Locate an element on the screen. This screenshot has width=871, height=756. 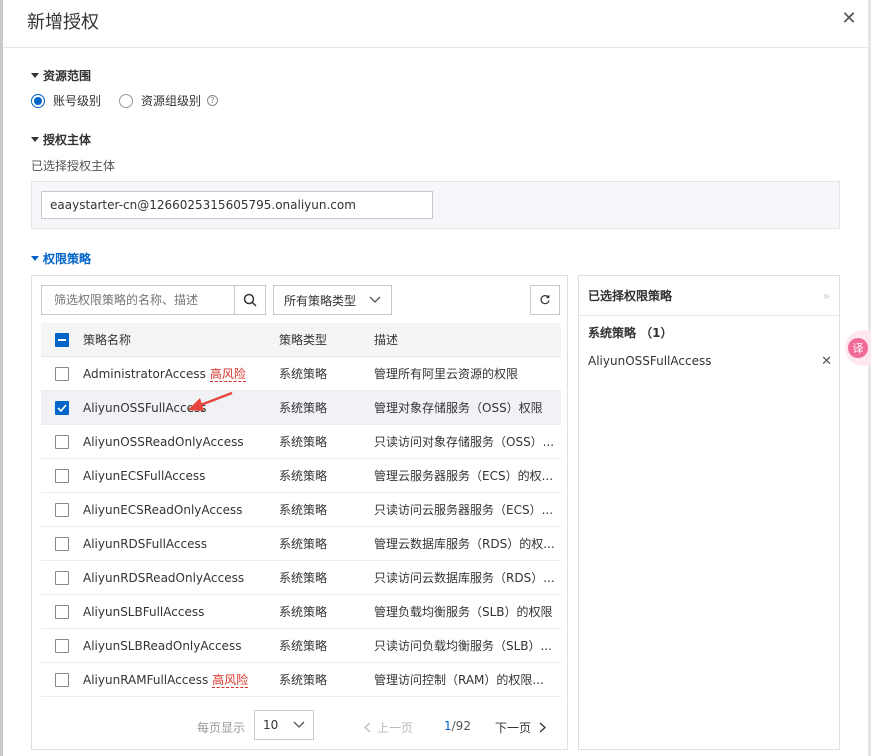
resource-scope-title: 资源范围 is located at coordinates (67, 76).